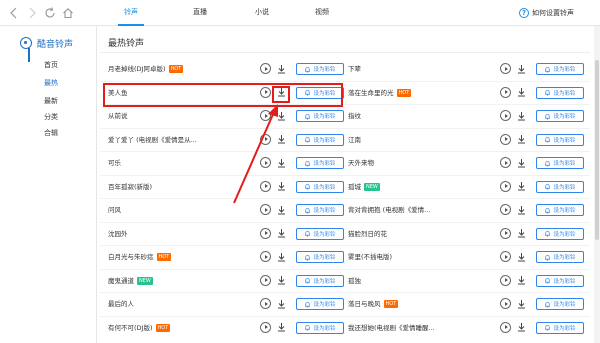  I want to click on sidebar-item-categories: 分类, so click(51, 117).